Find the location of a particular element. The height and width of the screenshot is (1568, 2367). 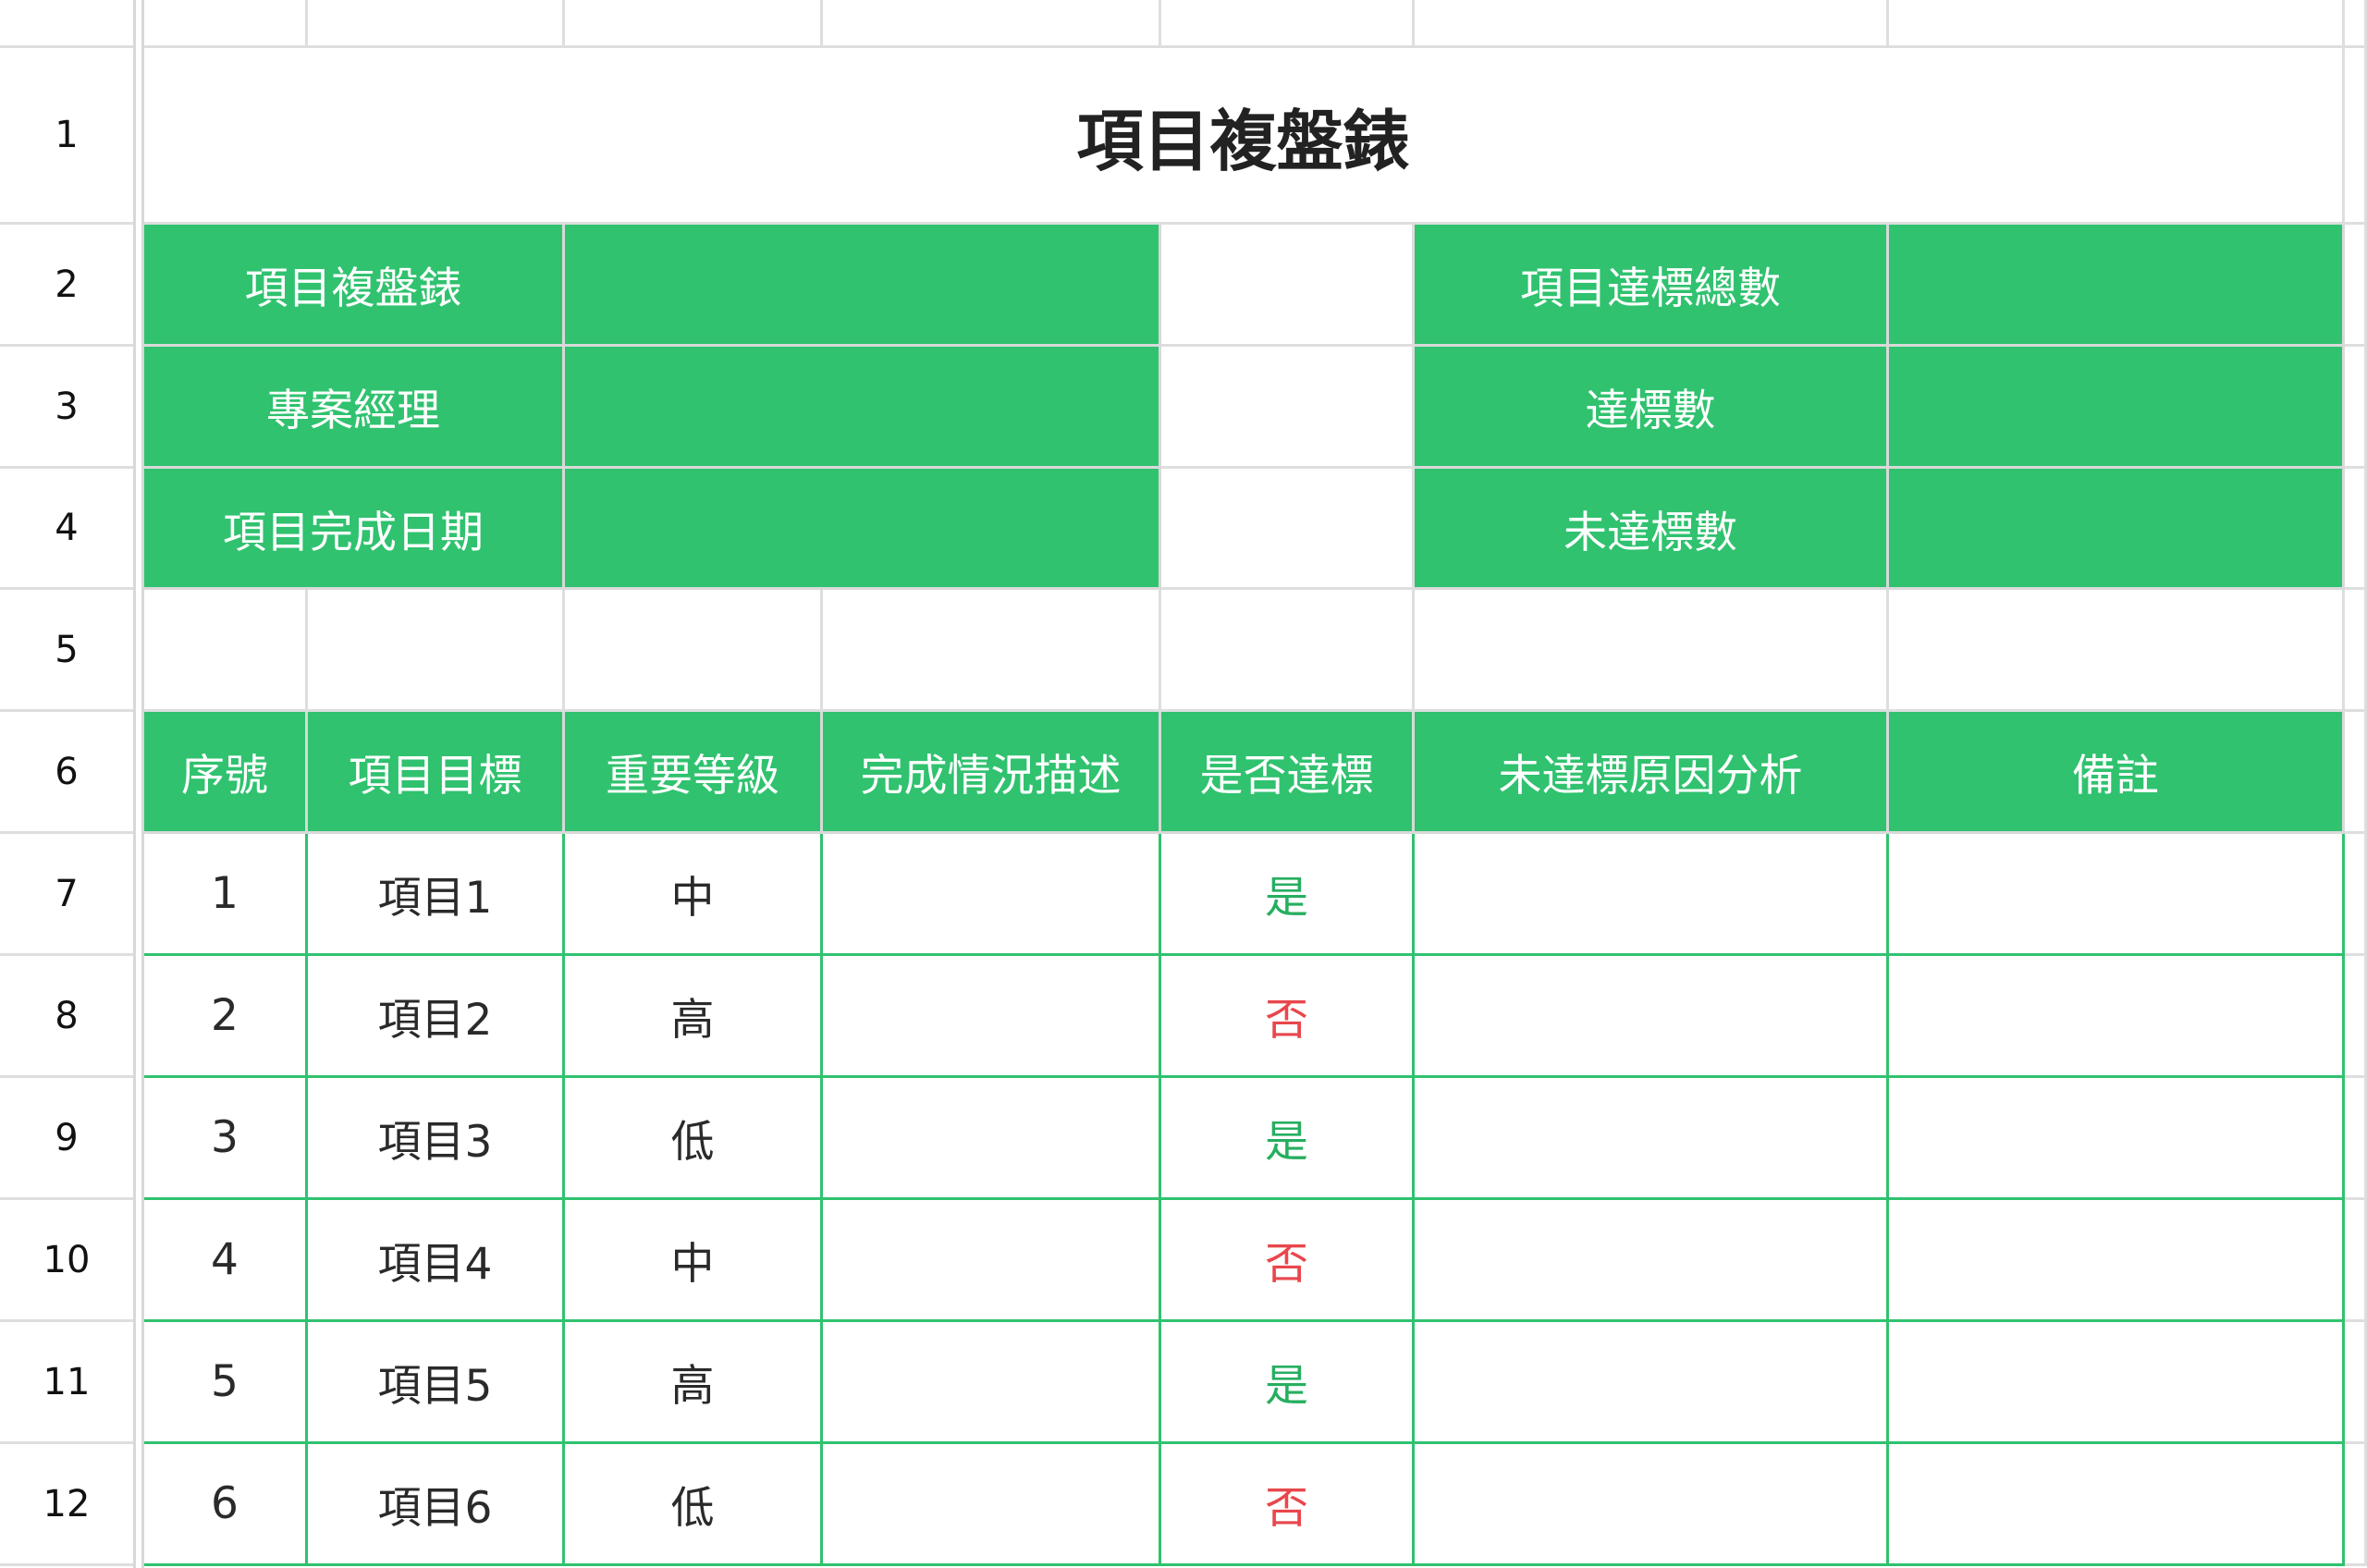

frozen-divider is located at coordinates (138, 784).